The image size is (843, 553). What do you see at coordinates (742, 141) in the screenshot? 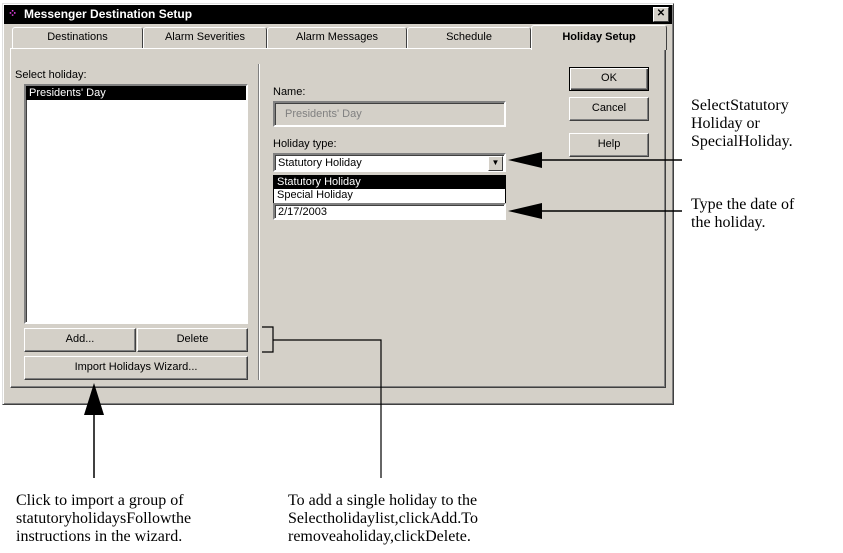
I see `callout-line: SpecialHoliday.` at bounding box center [742, 141].